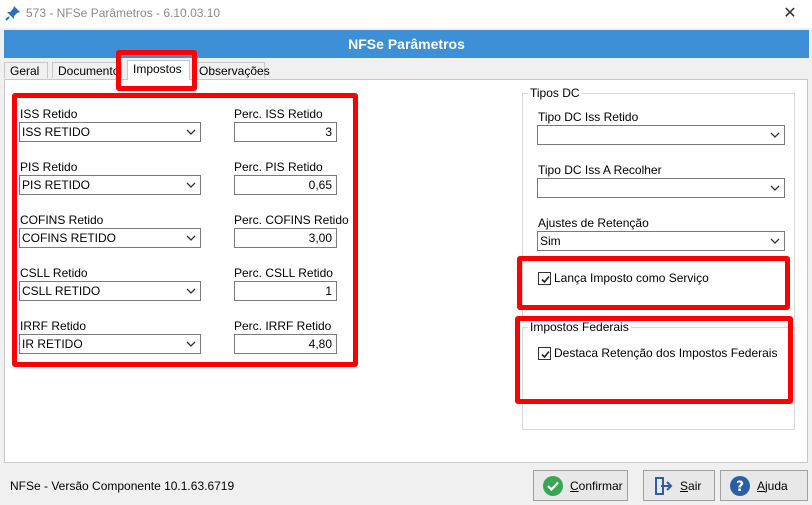  I want to click on irrf-retido-label: IRRF Retido, so click(53, 326).